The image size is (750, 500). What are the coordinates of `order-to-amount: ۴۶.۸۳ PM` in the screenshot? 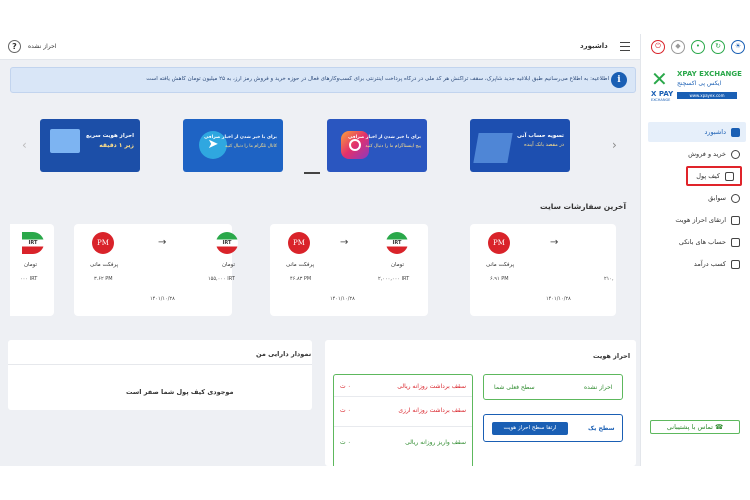 It's located at (301, 279).